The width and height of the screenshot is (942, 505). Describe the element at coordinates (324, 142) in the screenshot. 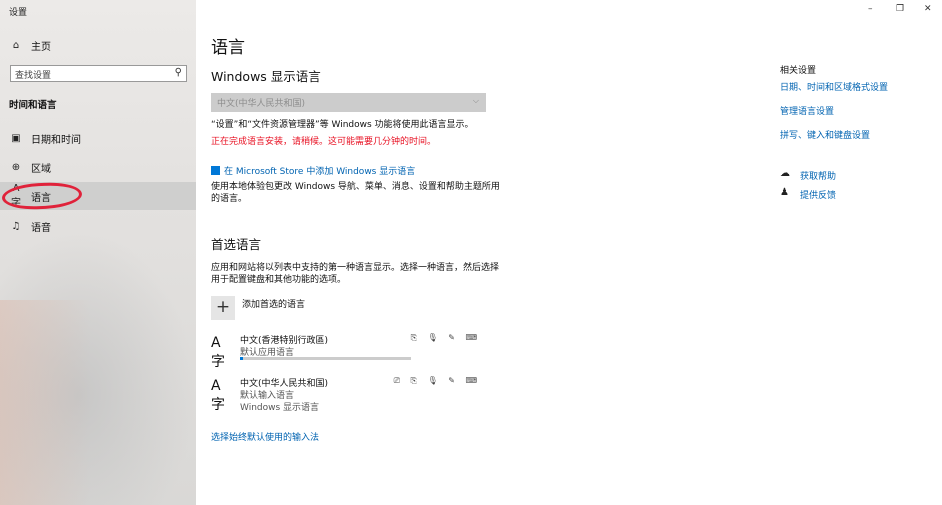

I see `install-warning: 正在完成语言安装，请稍候。这可能需要几分钟的时间。` at that location.